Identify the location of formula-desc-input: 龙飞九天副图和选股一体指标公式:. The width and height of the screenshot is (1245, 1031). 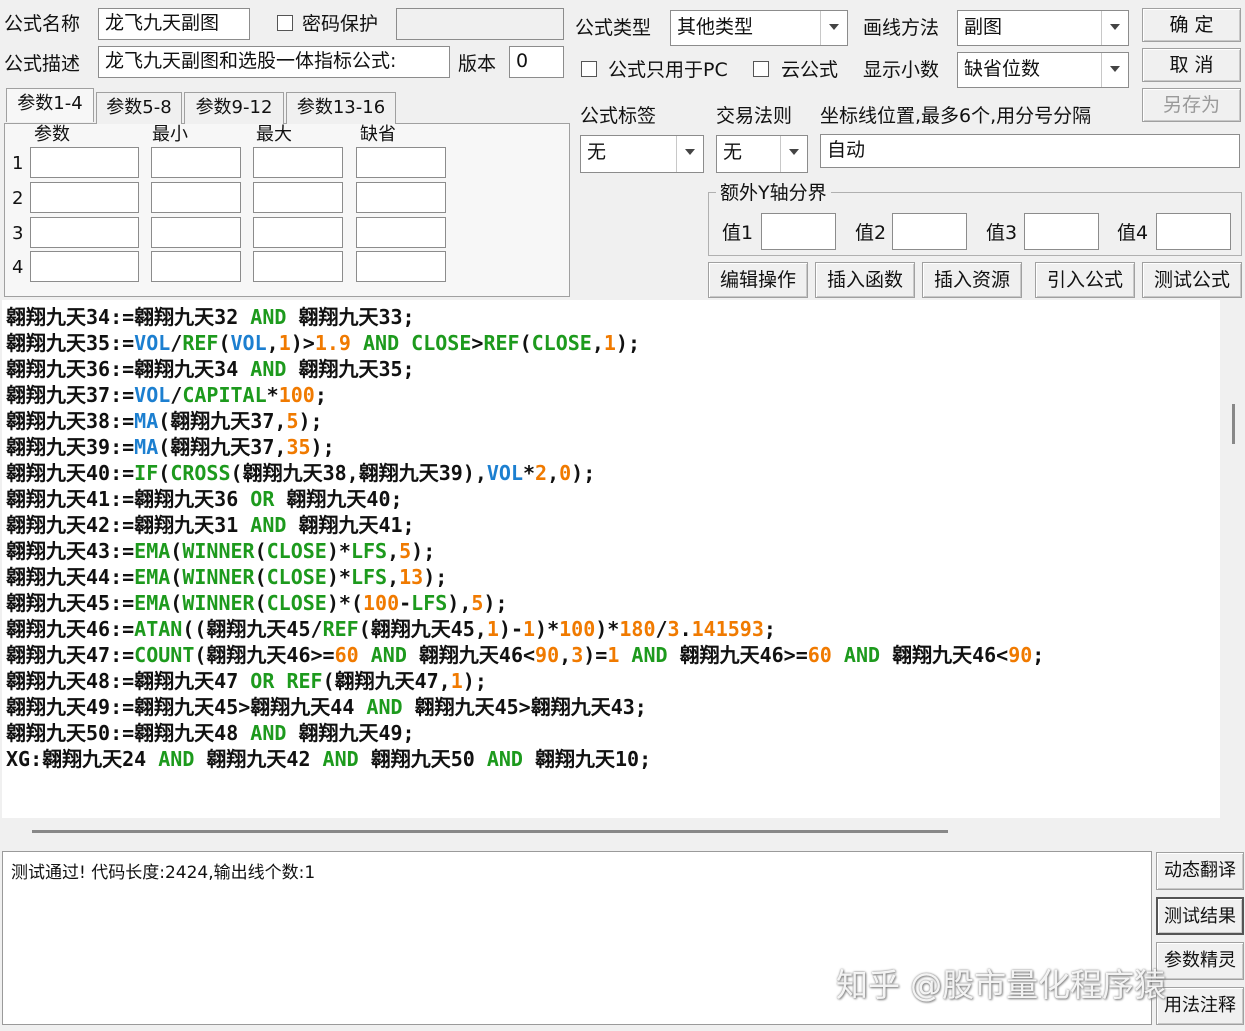
(274, 62).